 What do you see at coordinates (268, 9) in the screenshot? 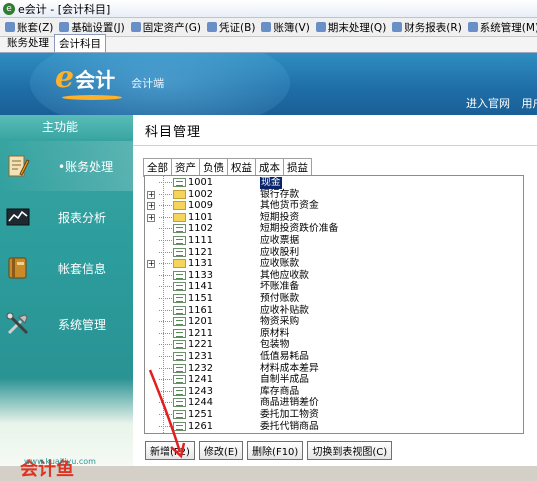
I see `title-bar: e e会计 - [会计科目]` at bounding box center [268, 9].